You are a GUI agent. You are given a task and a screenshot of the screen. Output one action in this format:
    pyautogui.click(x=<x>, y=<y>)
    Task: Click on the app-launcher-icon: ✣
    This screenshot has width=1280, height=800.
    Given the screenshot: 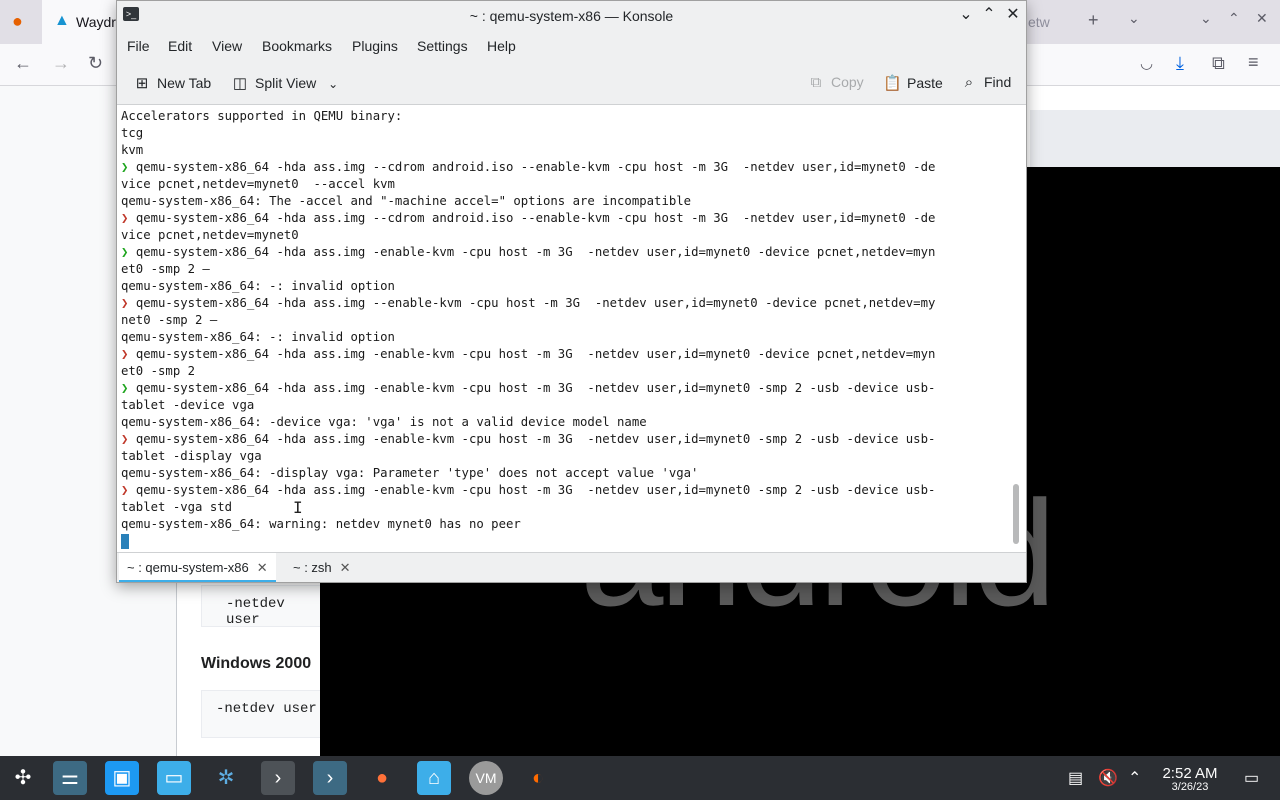 What is the action you would take?
    pyautogui.click(x=23, y=778)
    